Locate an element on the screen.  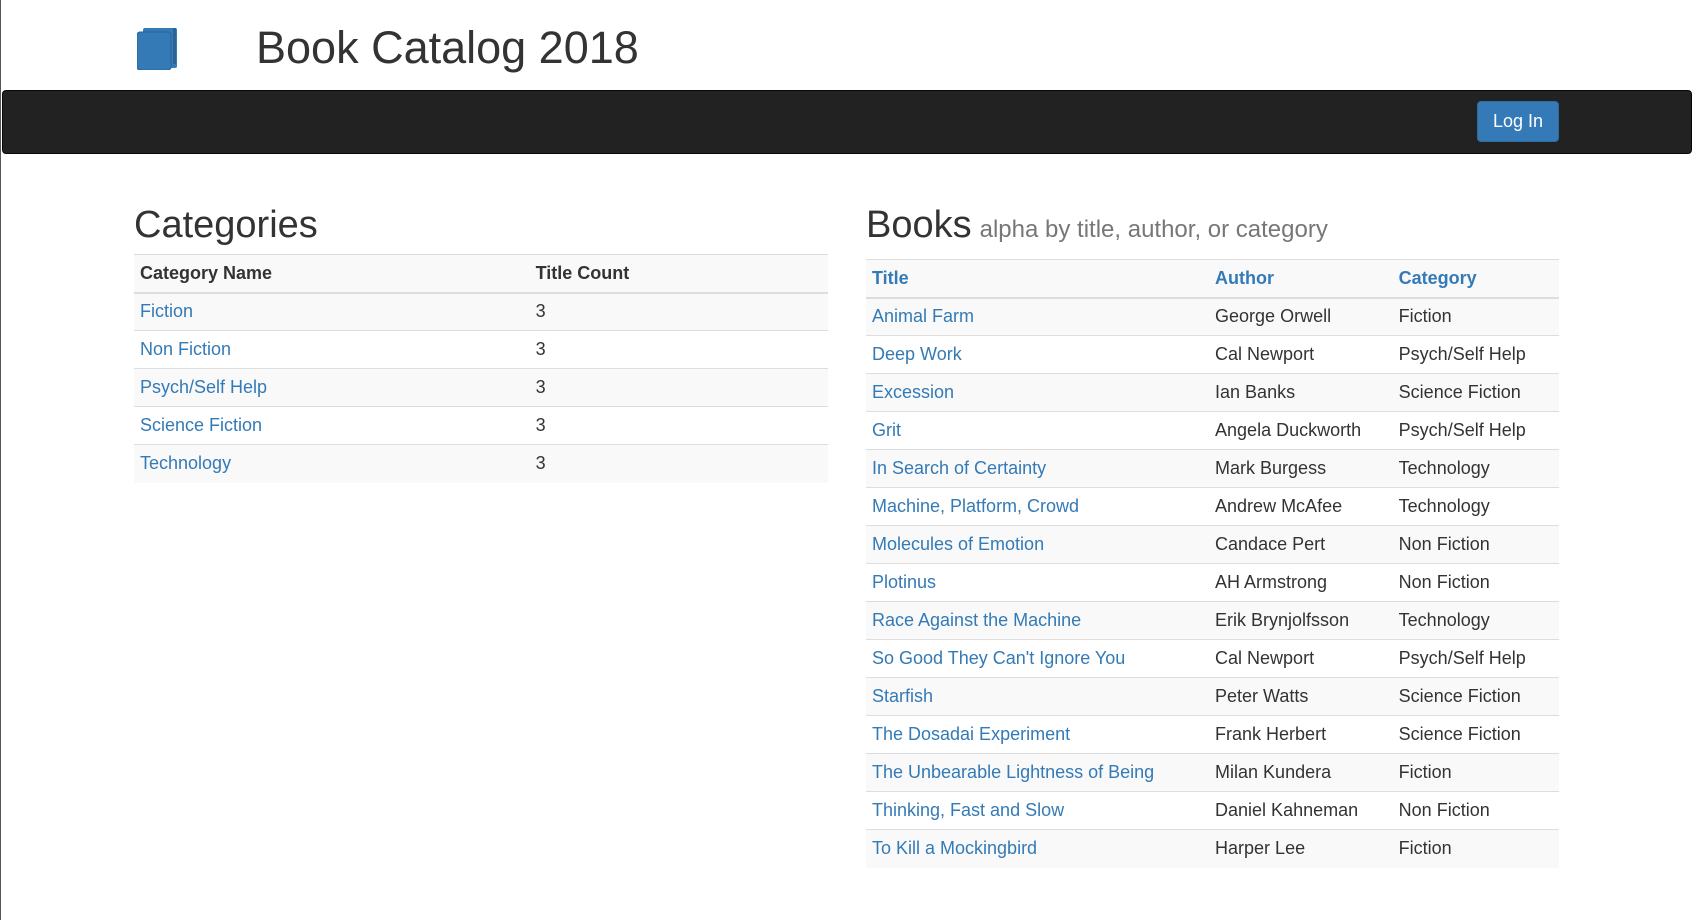
navbar: Log In is located at coordinates (847, 122).